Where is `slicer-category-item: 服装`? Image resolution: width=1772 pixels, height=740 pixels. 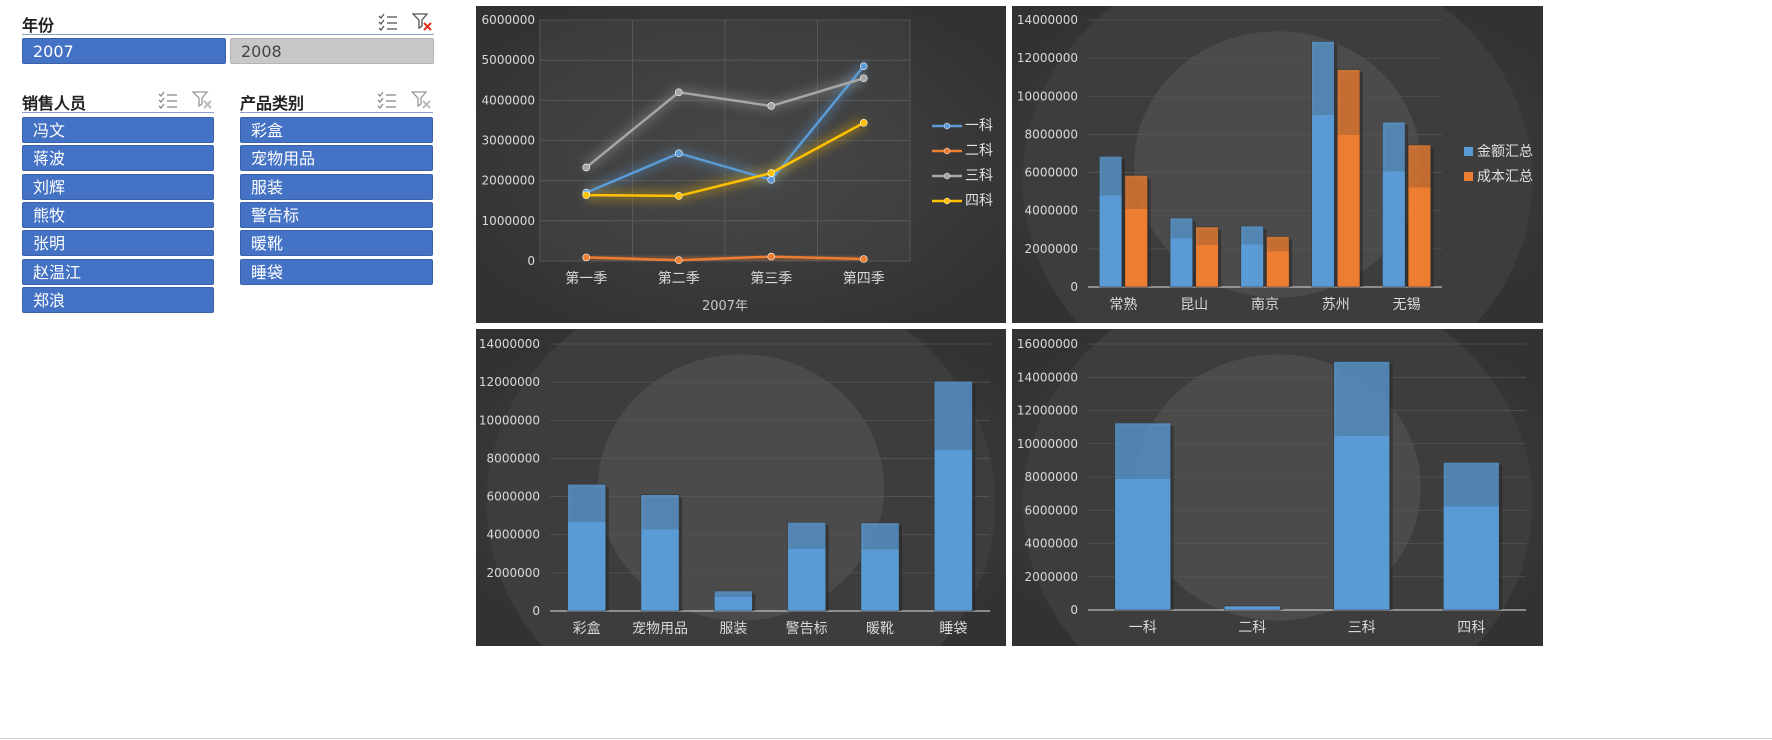
slicer-category-item: 服装 is located at coordinates (336, 186).